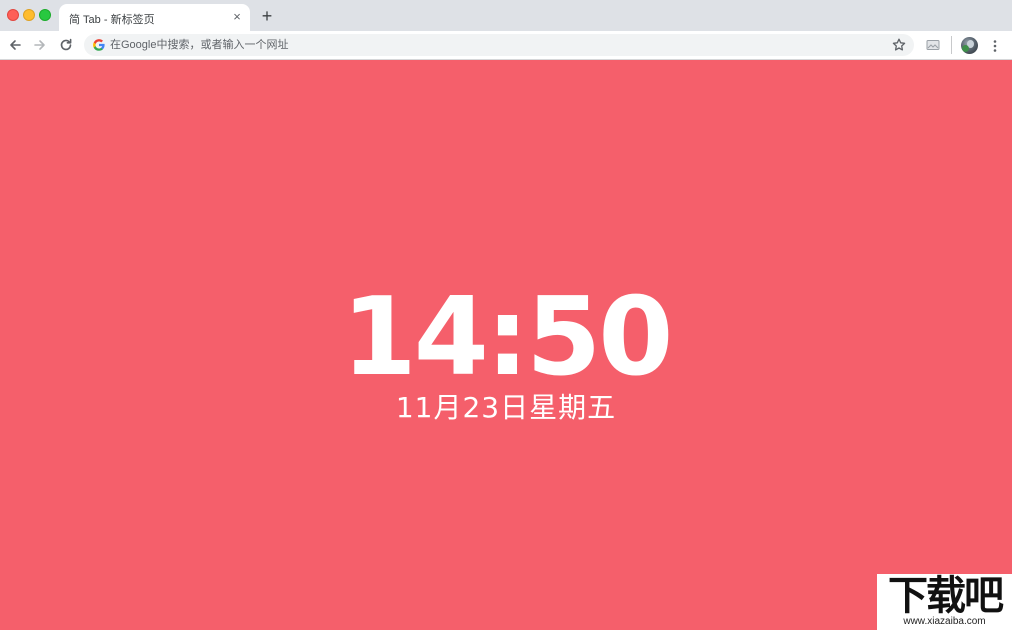 This screenshot has height=630, width=1012. I want to click on watermark-logo: 下载吧, so click(946, 596).